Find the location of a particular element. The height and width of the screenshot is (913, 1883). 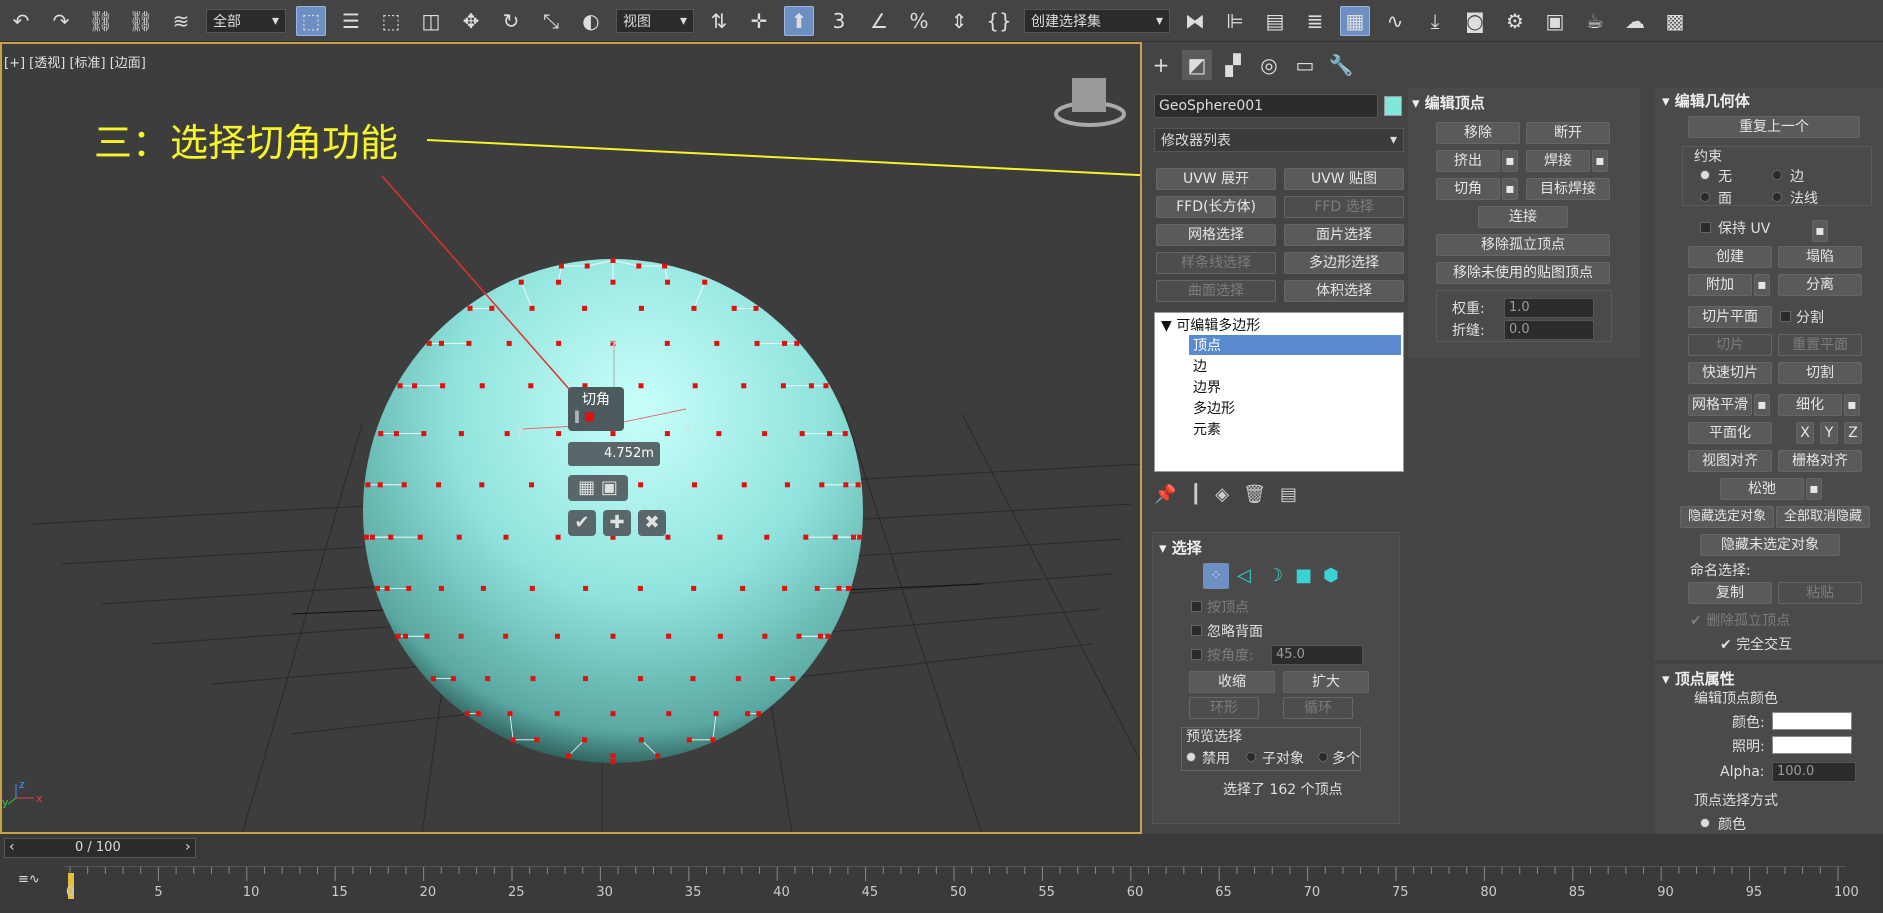

constraint-edge-radio is located at coordinates (1777, 175).